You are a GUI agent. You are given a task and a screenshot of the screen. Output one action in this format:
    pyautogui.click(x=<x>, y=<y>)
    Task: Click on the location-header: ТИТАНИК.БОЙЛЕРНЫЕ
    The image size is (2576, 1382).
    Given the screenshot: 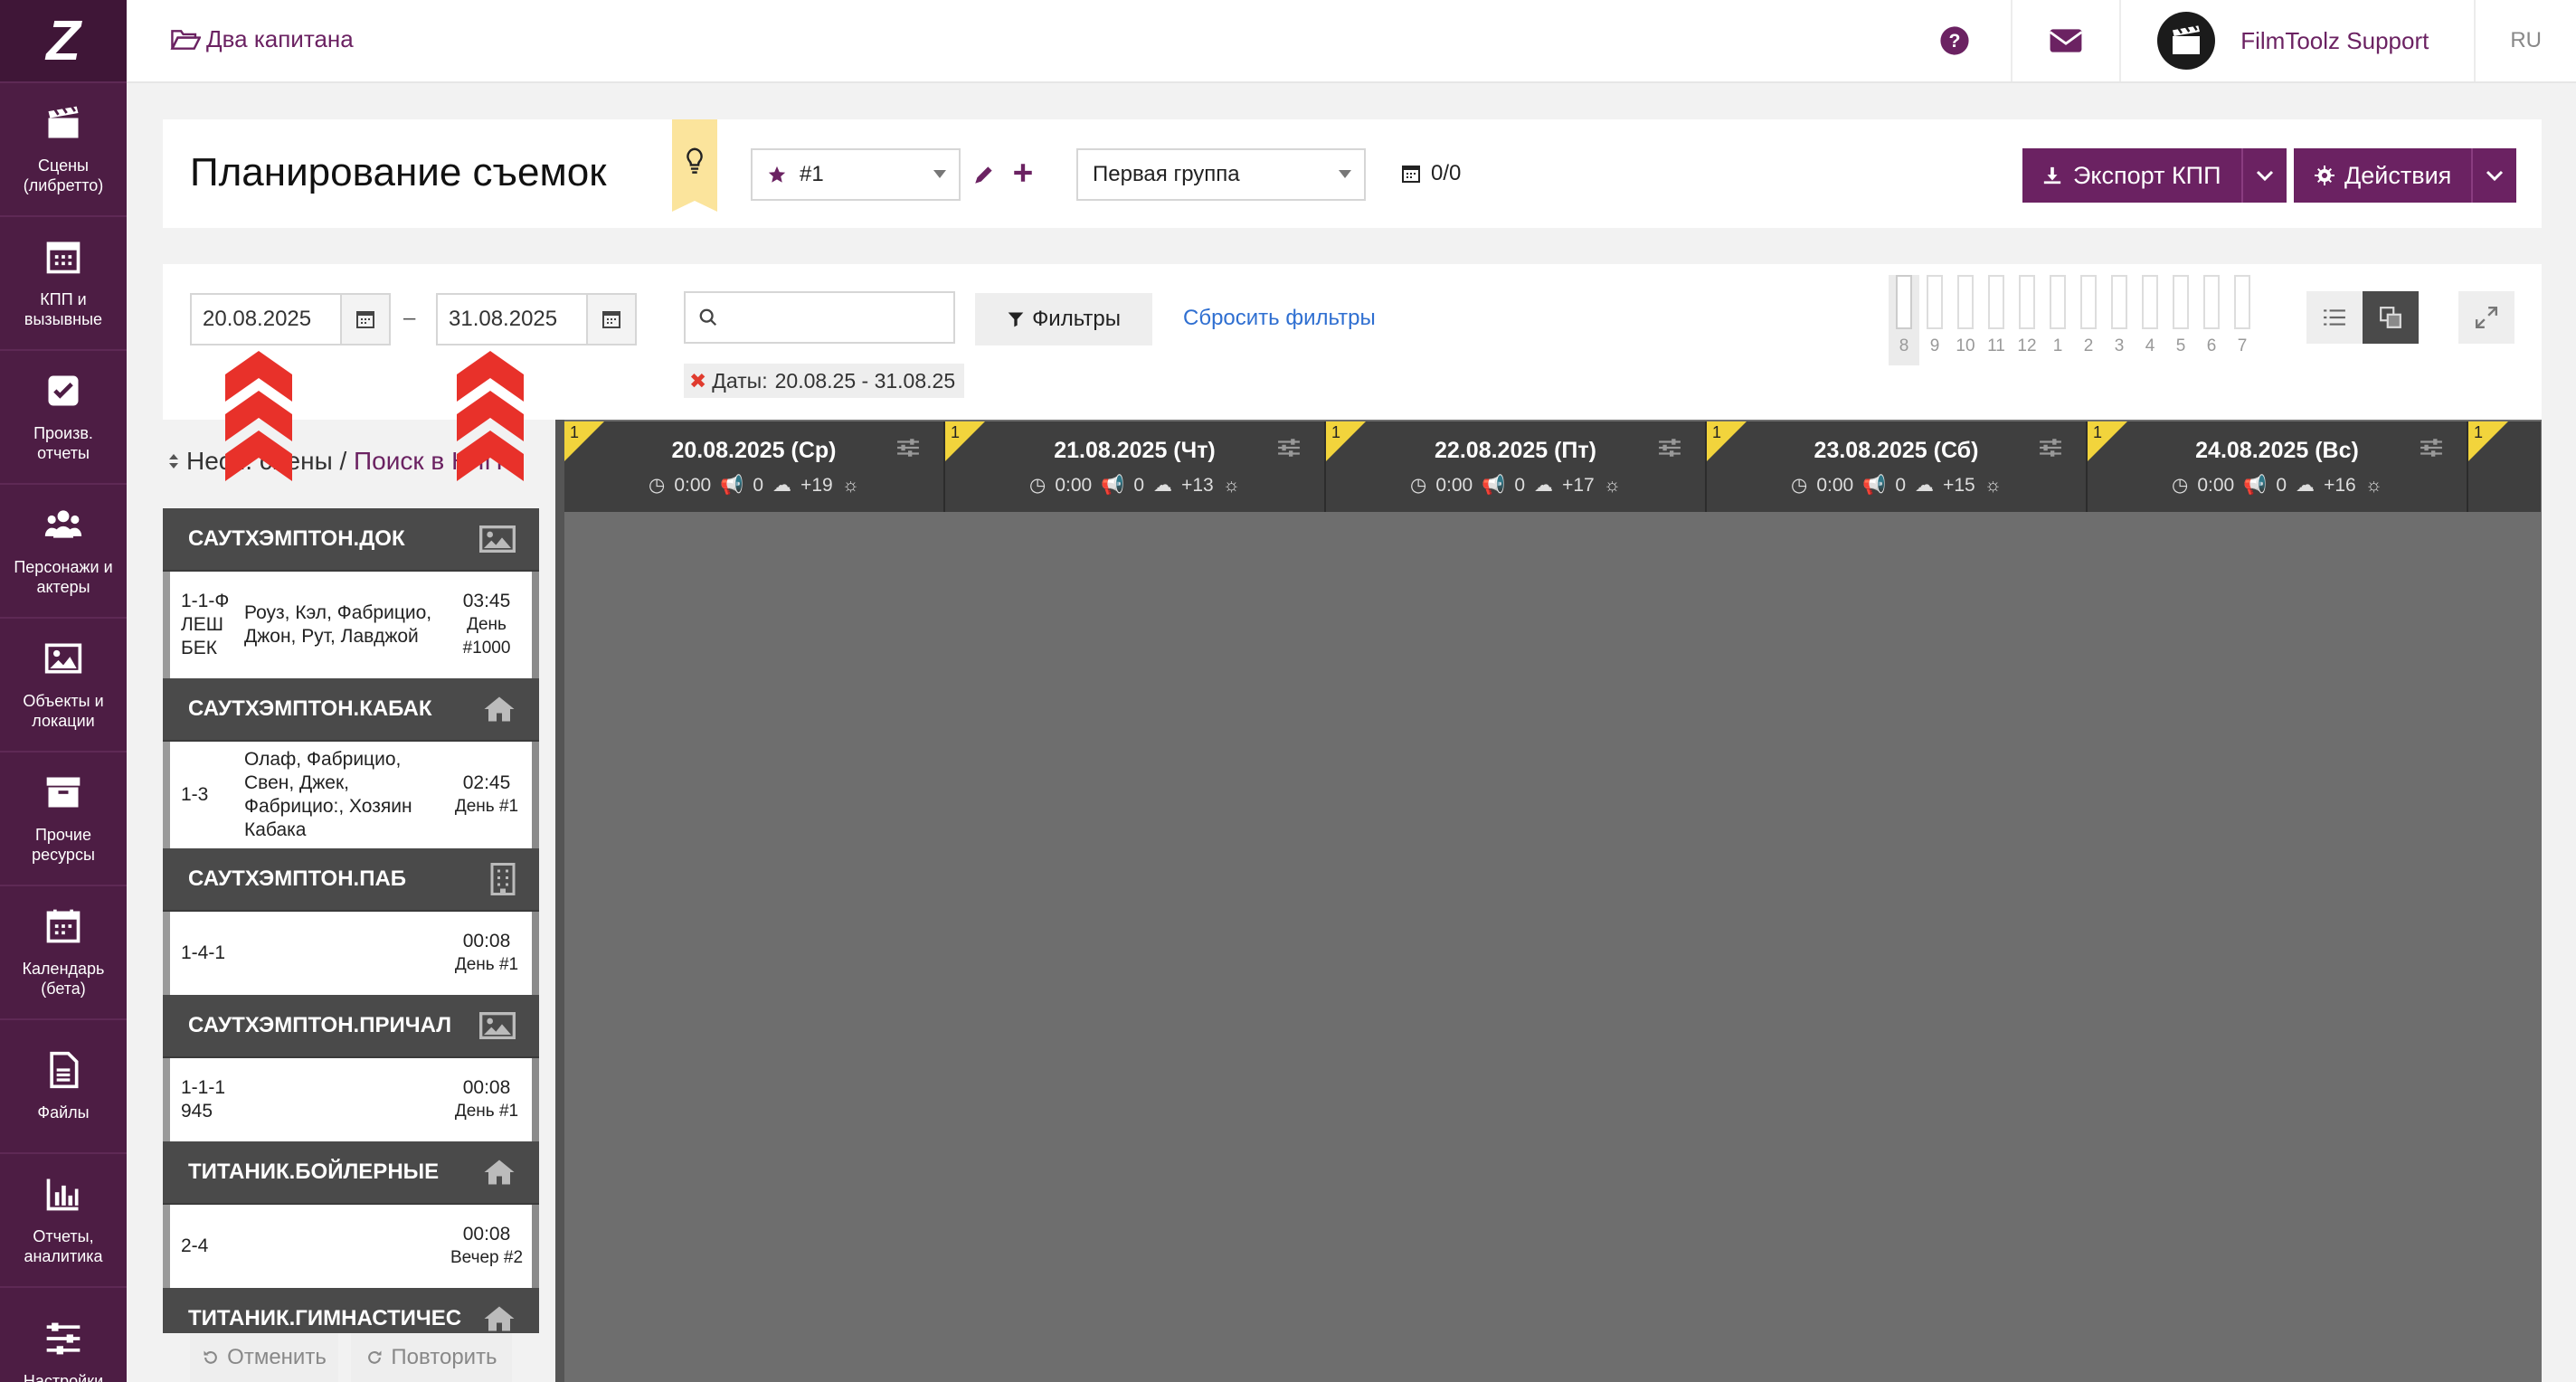 What is the action you would take?
    pyautogui.click(x=351, y=1173)
    